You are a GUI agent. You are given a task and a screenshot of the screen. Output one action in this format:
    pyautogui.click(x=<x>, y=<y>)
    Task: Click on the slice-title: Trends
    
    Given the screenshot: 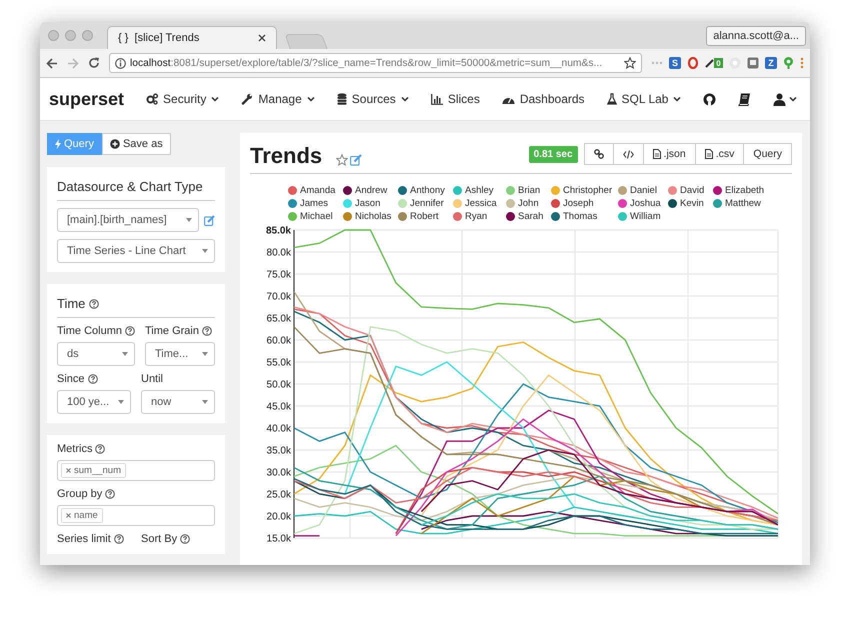 What is the action you would take?
    pyautogui.click(x=286, y=156)
    